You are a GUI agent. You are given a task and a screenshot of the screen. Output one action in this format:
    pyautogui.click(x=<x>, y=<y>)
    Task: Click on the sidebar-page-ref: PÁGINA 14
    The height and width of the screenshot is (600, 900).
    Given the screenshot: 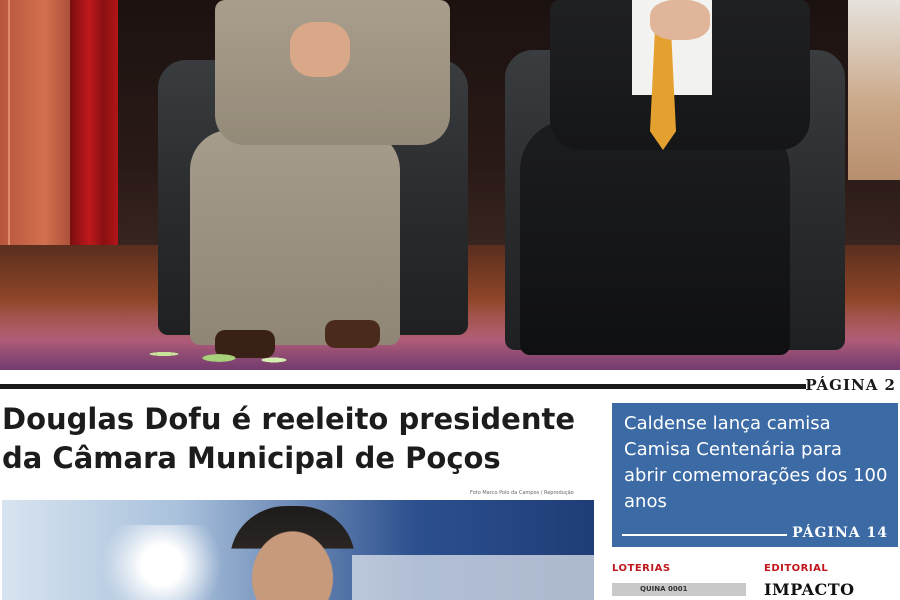 What is the action you would take?
    pyautogui.click(x=840, y=533)
    